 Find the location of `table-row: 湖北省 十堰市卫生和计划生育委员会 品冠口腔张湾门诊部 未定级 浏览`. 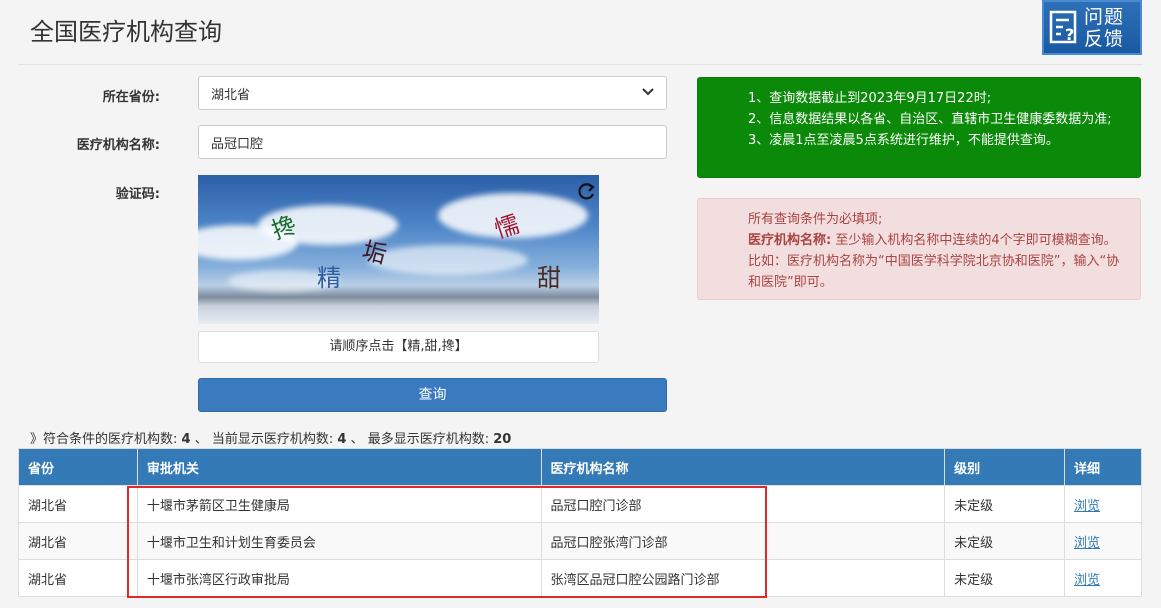

table-row: 湖北省 十堰市卫生和计划生育委员会 品冠口腔张湾门诊部 未定级 浏览 is located at coordinates (580, 541).